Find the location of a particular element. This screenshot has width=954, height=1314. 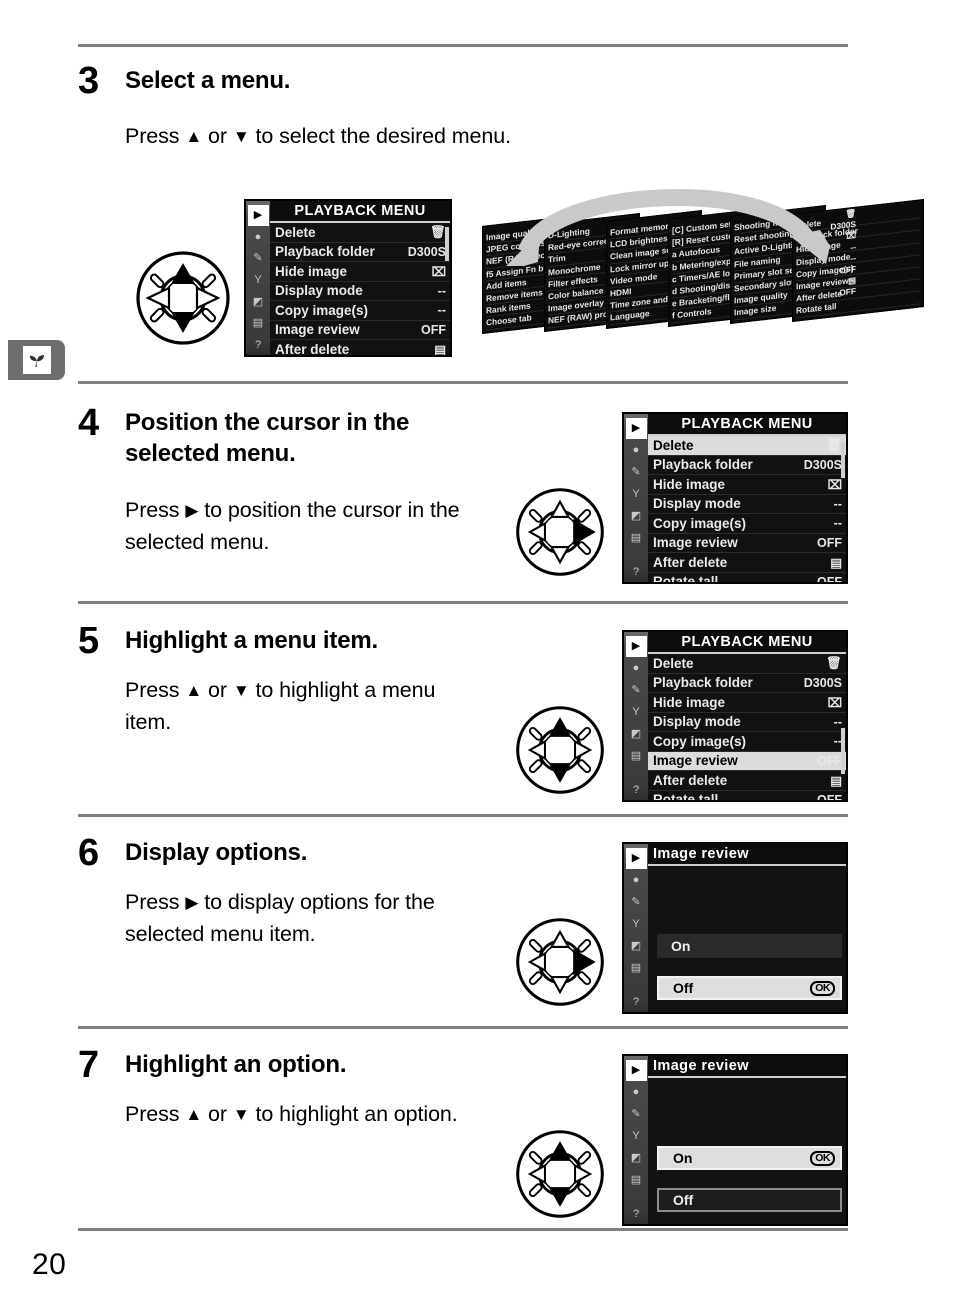

menu-row-label: Display mode is located at coordinates (697, 722).